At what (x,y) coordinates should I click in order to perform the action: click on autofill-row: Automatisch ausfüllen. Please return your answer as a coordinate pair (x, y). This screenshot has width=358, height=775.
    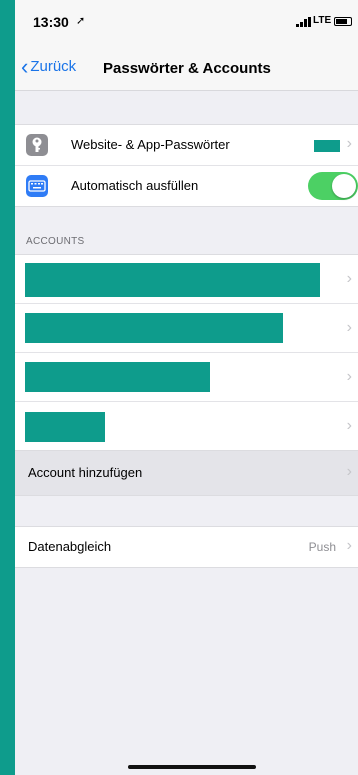
    Looking at the image, I should click on (186, 186).